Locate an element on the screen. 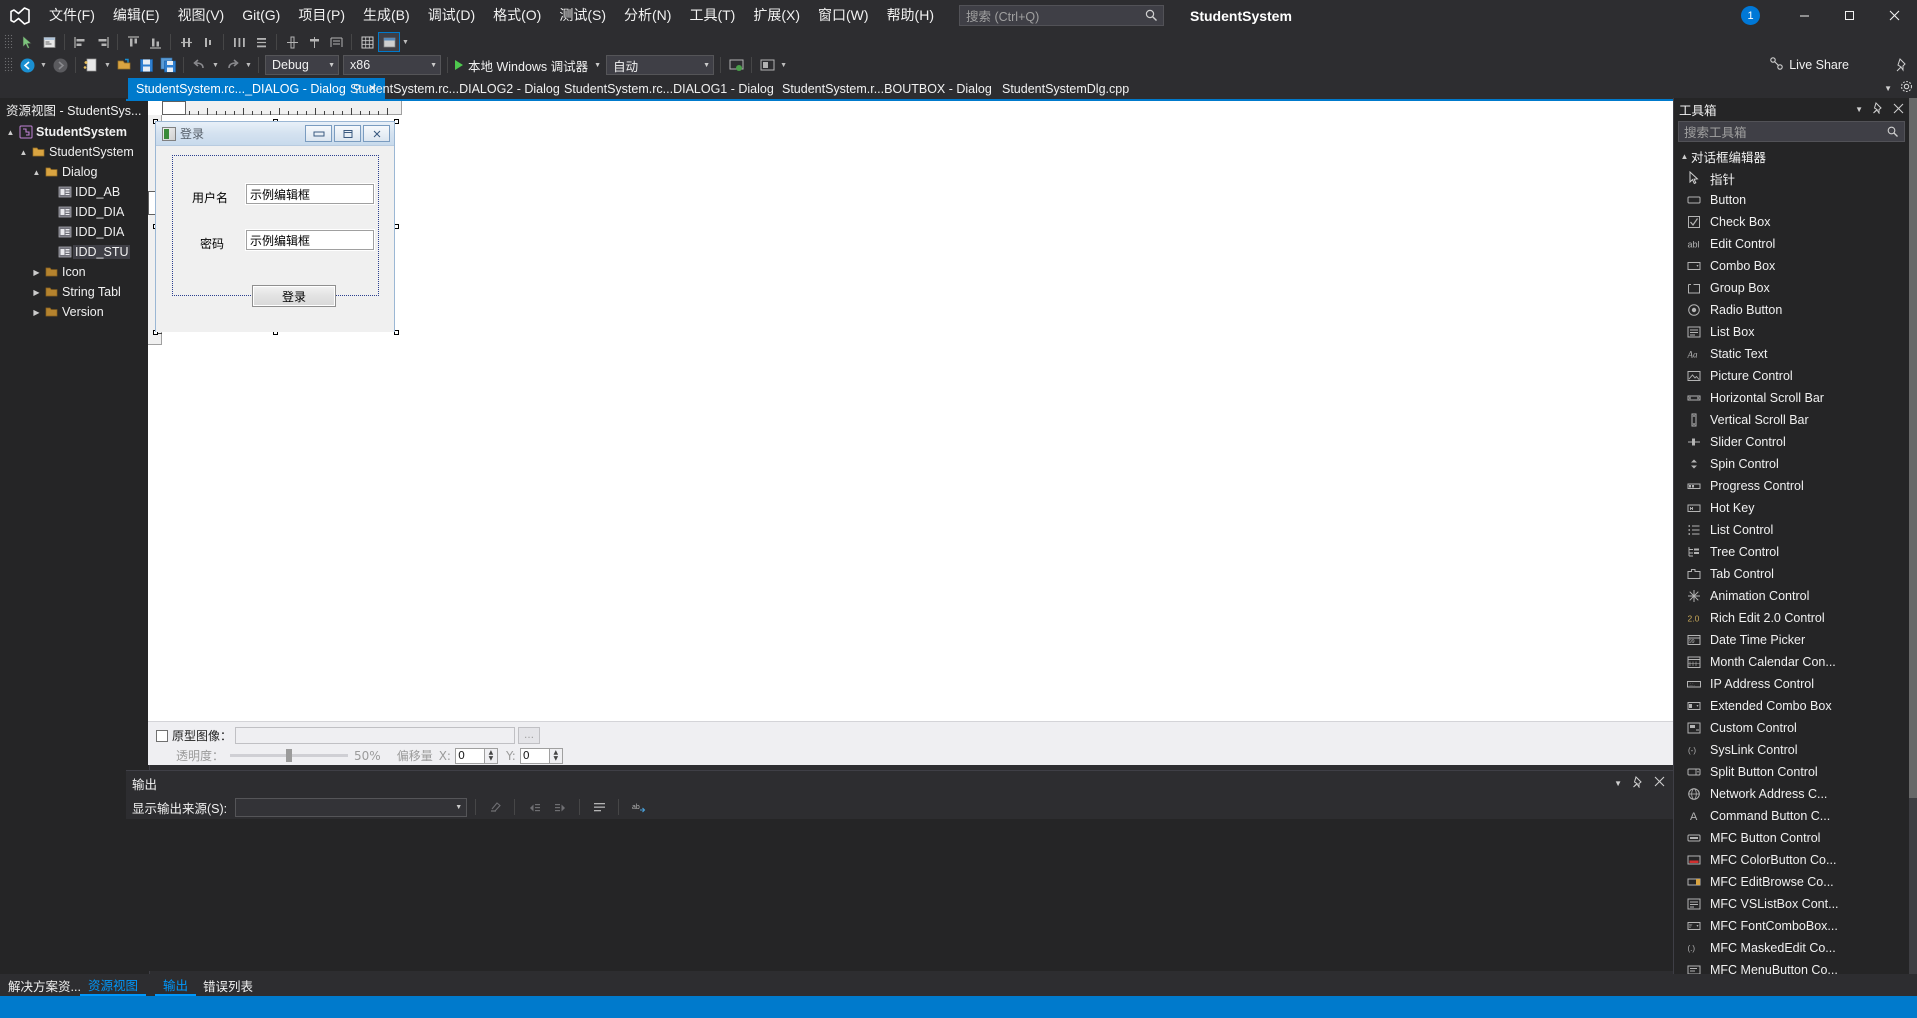 The image size is (1917, 1018). username-label: 用户名 is located at coordinates (210, 197).